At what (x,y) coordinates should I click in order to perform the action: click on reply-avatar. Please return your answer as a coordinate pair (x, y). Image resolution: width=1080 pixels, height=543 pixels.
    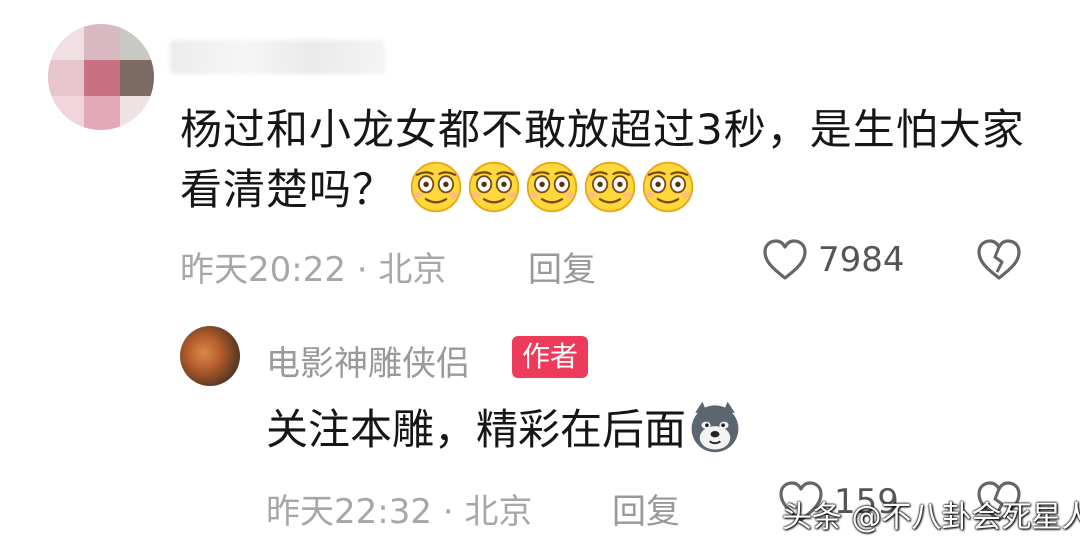
    Looking at the image, I should click on (210, 356).